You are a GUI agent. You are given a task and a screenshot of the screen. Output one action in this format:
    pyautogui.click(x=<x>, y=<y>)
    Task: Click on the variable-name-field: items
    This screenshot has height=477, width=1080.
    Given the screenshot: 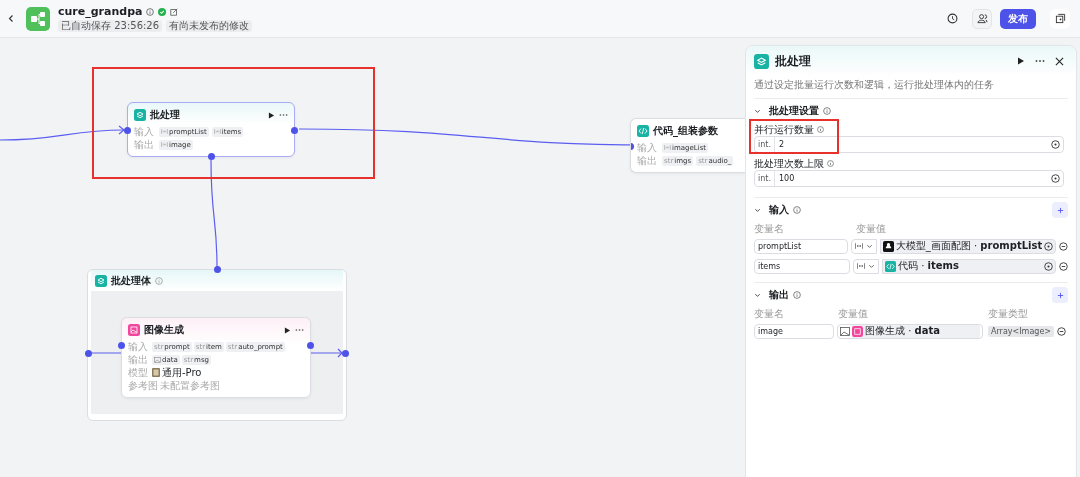 What is the action you would take?
    pyautogui.click(x=802, y=266)
    